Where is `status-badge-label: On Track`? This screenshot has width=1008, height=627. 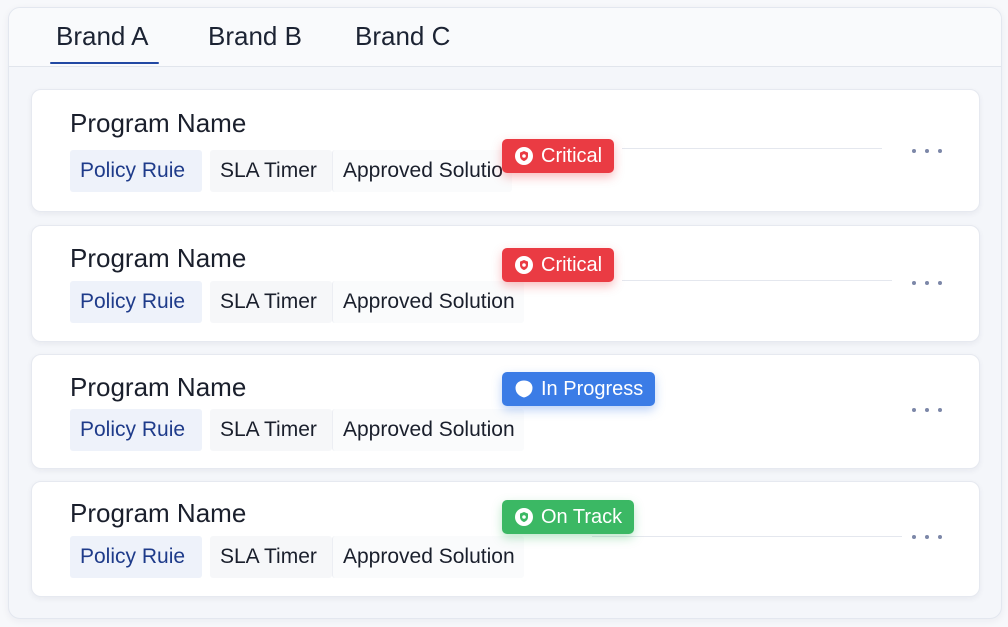 status-badge-label: On Track is located at coordinates (582, 517).